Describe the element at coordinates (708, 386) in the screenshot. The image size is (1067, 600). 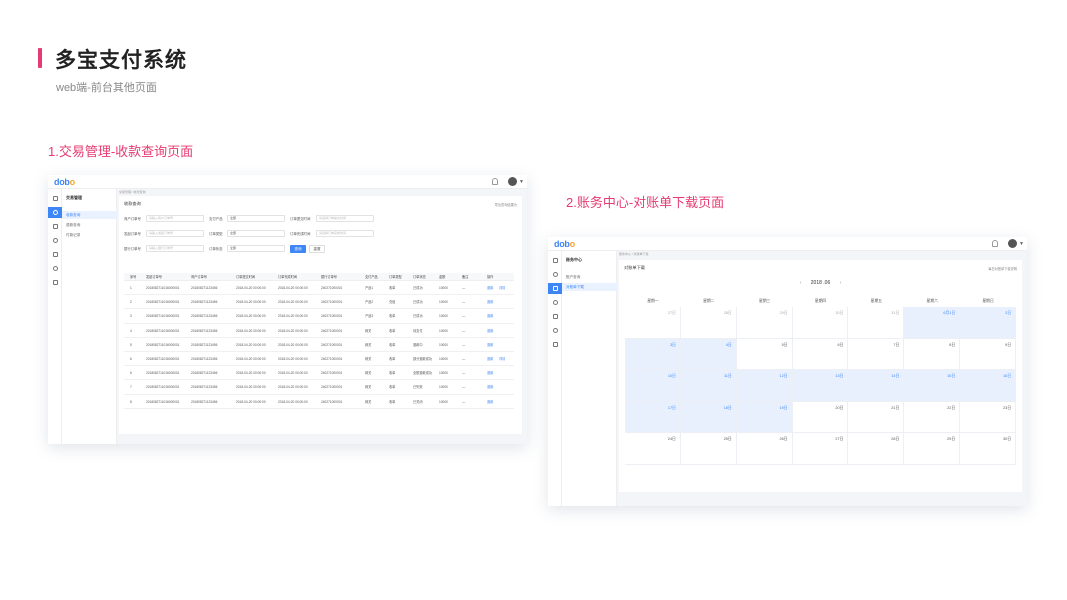
I see `calendar-day: 11日` at that location.